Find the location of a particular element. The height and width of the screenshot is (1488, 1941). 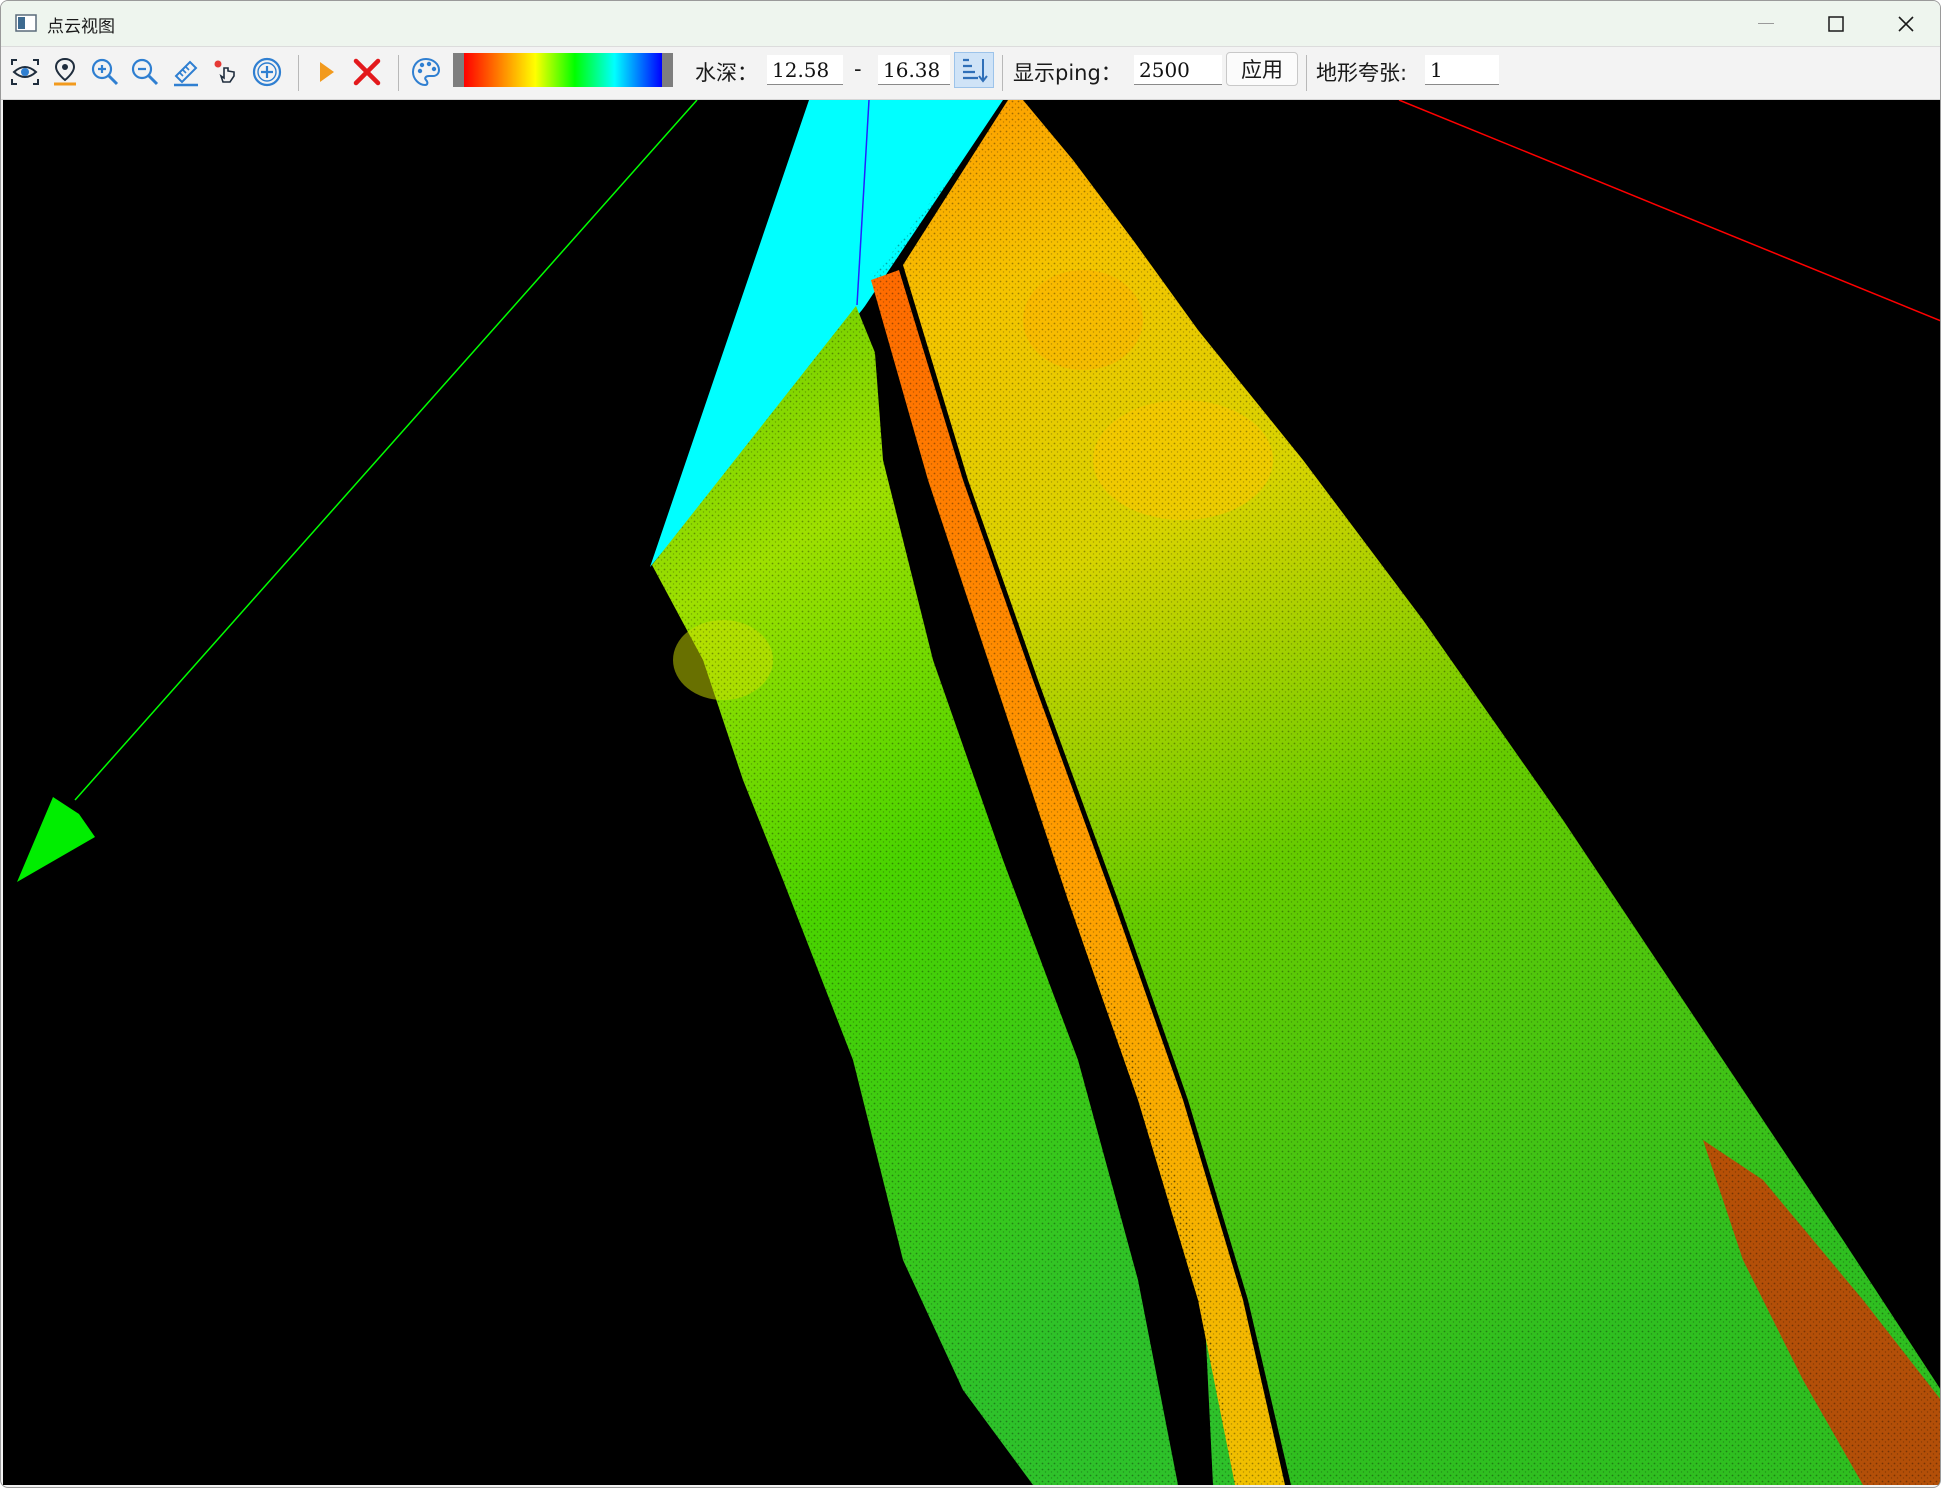

ping-label: 显示ping： is located at coordinates (1067, 73).